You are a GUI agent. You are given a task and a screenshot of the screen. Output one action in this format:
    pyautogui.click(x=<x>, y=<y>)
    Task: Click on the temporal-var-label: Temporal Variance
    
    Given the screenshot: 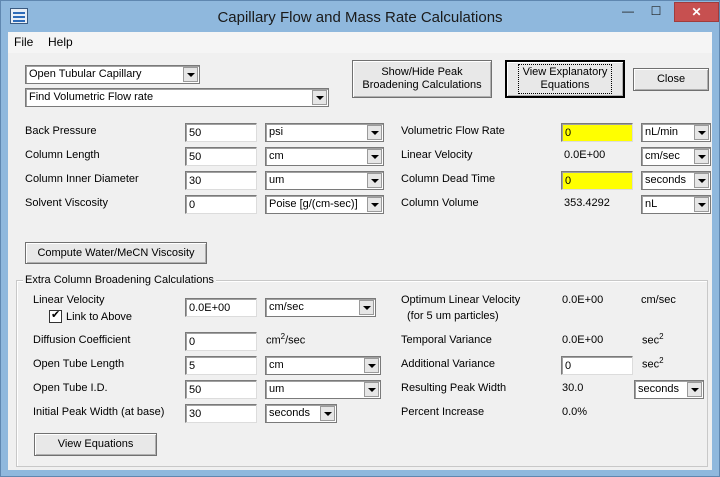 What is the action you would take?
    pyautogui.click(x=446, y=340)
    